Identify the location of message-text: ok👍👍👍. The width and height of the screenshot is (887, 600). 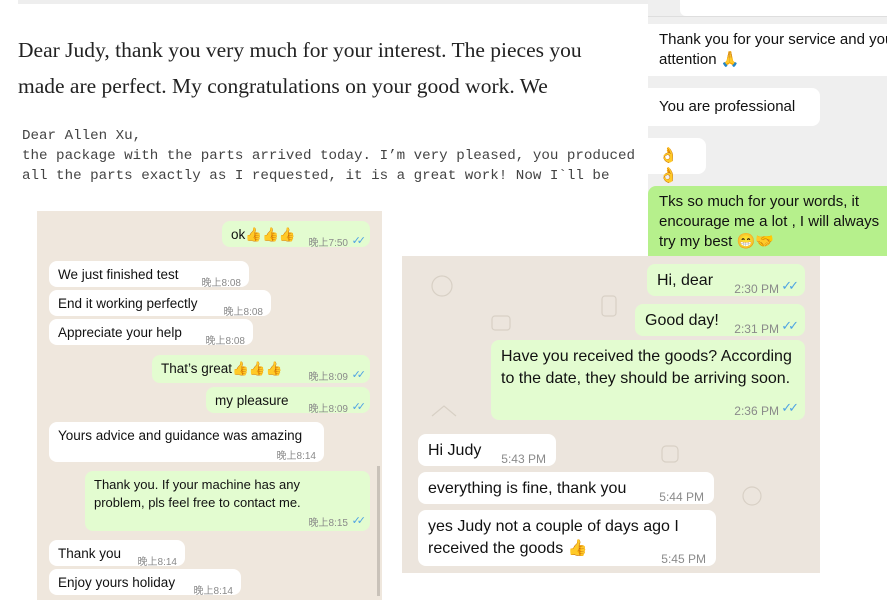
(263, 234).